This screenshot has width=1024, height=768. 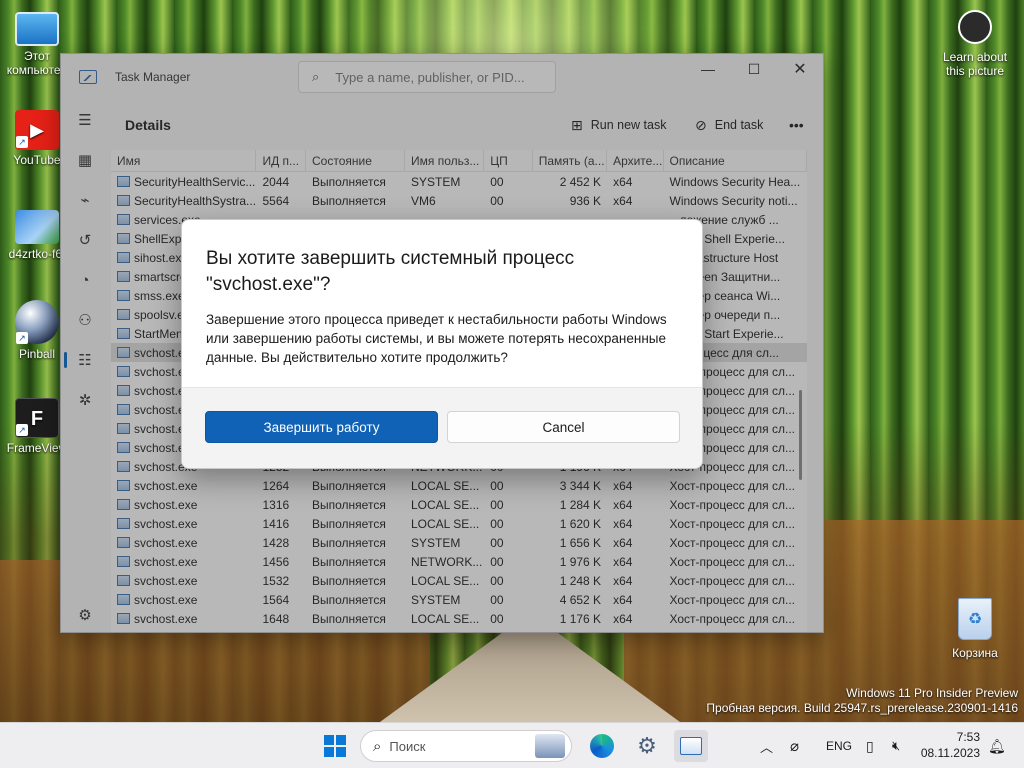 I want to click on taskbar-search: ⌕ Поиск, so click(x=466, y=746).